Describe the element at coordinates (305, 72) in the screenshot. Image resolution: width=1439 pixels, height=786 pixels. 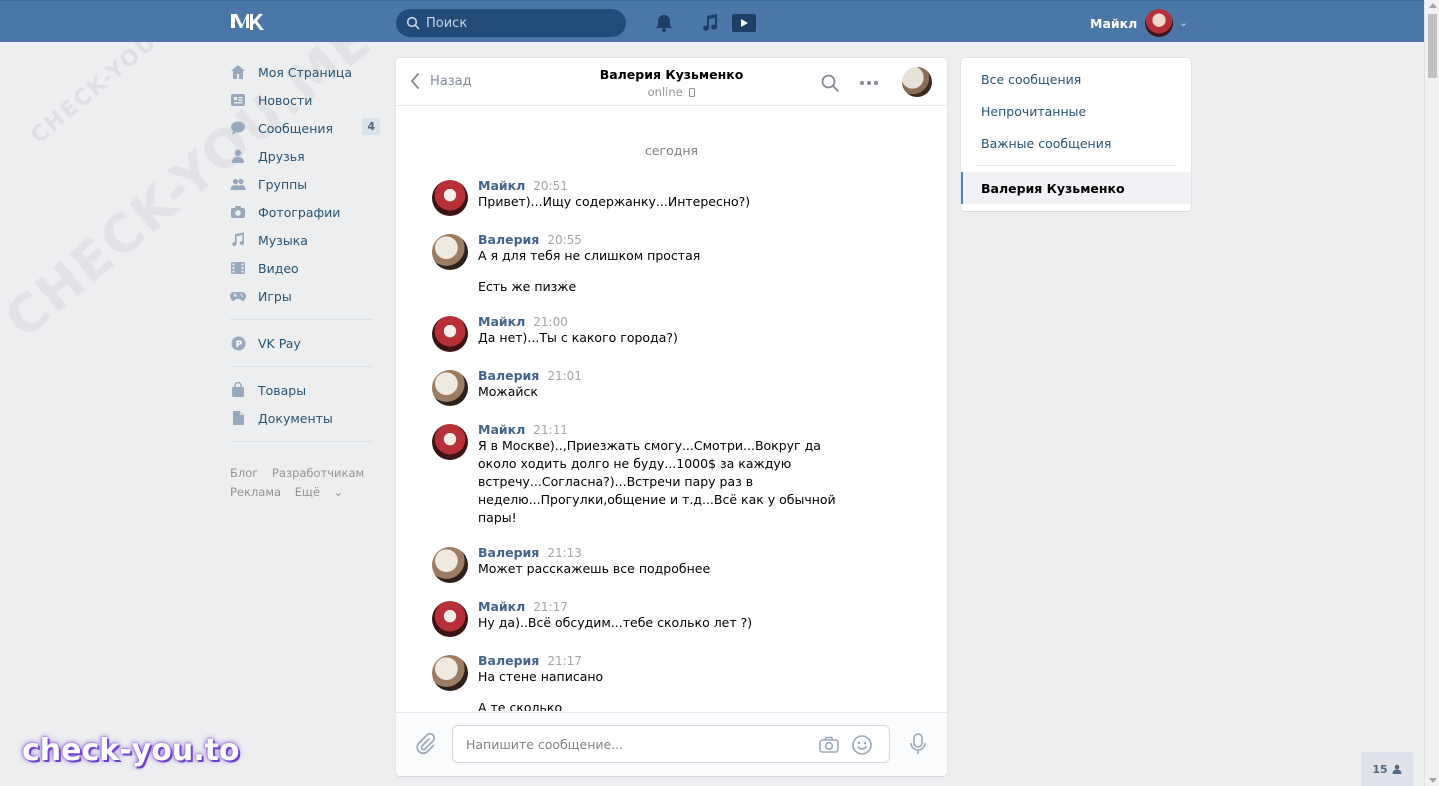
I see `nav-item-home: Моя Страница` at that location.